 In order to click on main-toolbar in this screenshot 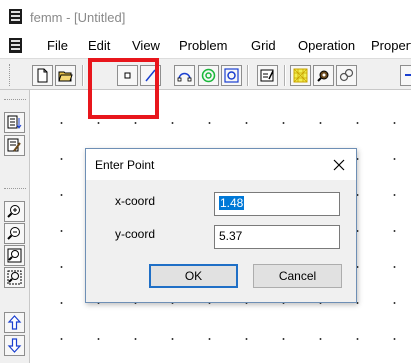, I will do `click(205, 74)`.